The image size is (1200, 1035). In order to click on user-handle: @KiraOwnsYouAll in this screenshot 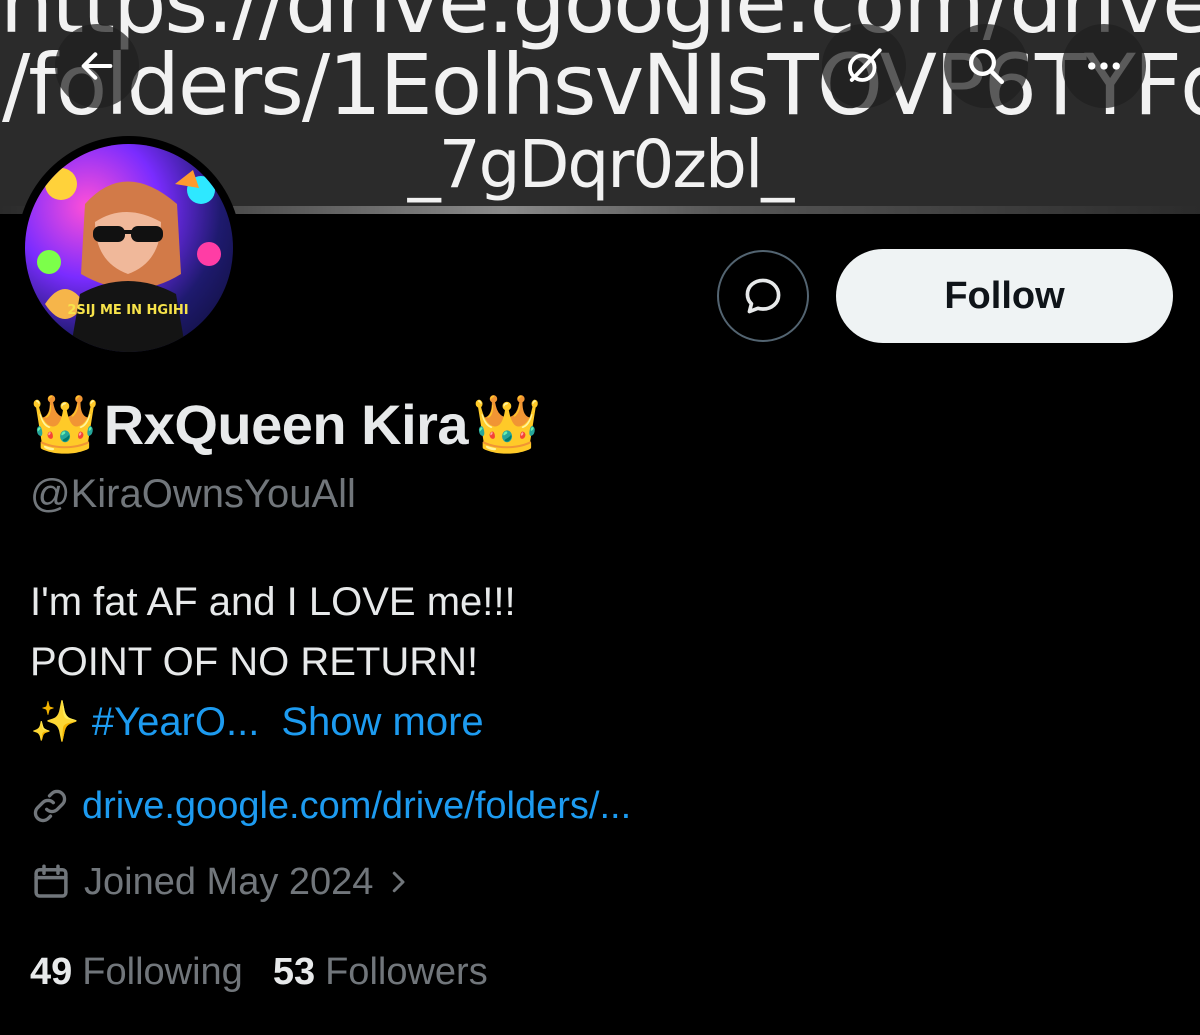, I will do `click(193, 494)`.